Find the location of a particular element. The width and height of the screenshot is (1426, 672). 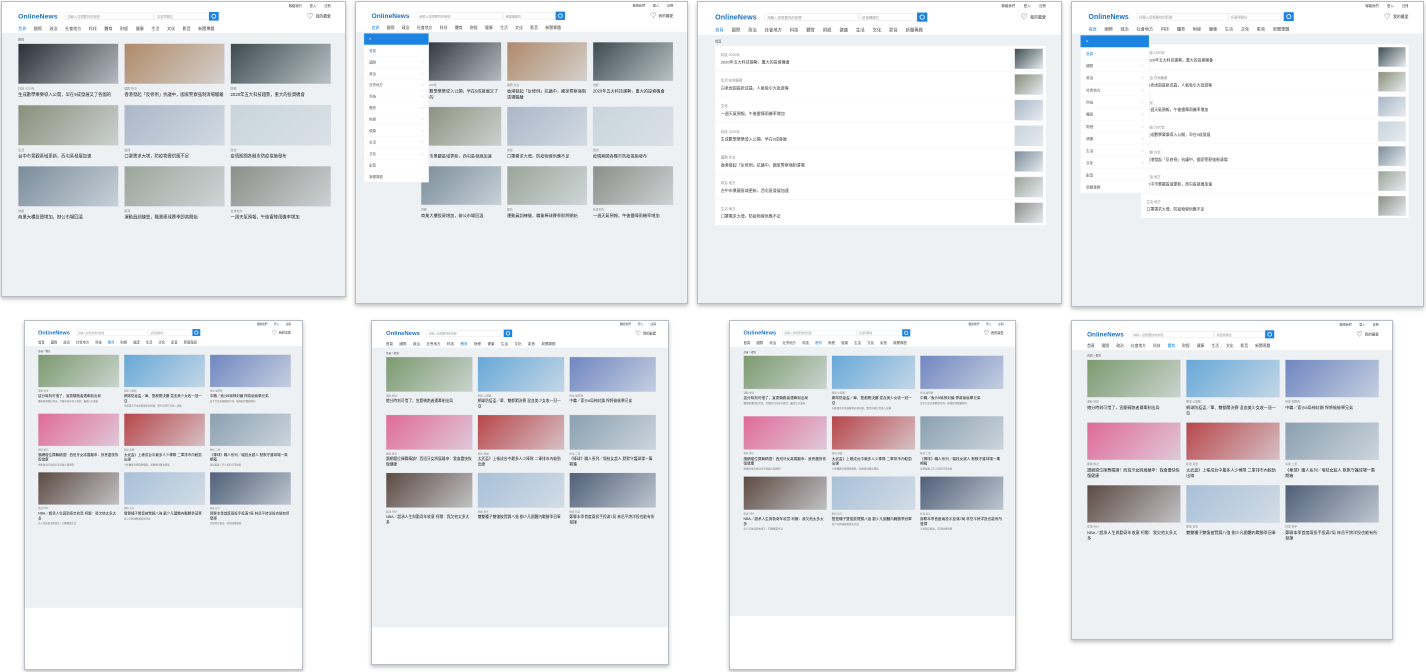

article-card: 棒球 國際賽 中職／索沙8局神封鎖 悍將偷偷學兄弟 is located at coordinates (1332, 387).